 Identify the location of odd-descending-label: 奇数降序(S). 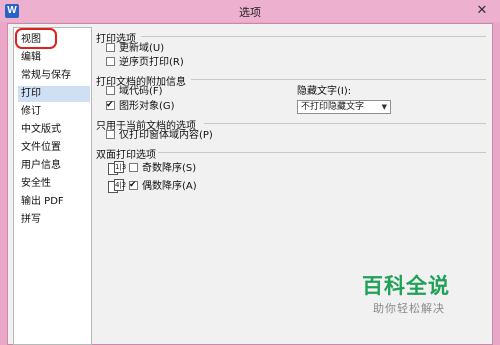
(169, 168).